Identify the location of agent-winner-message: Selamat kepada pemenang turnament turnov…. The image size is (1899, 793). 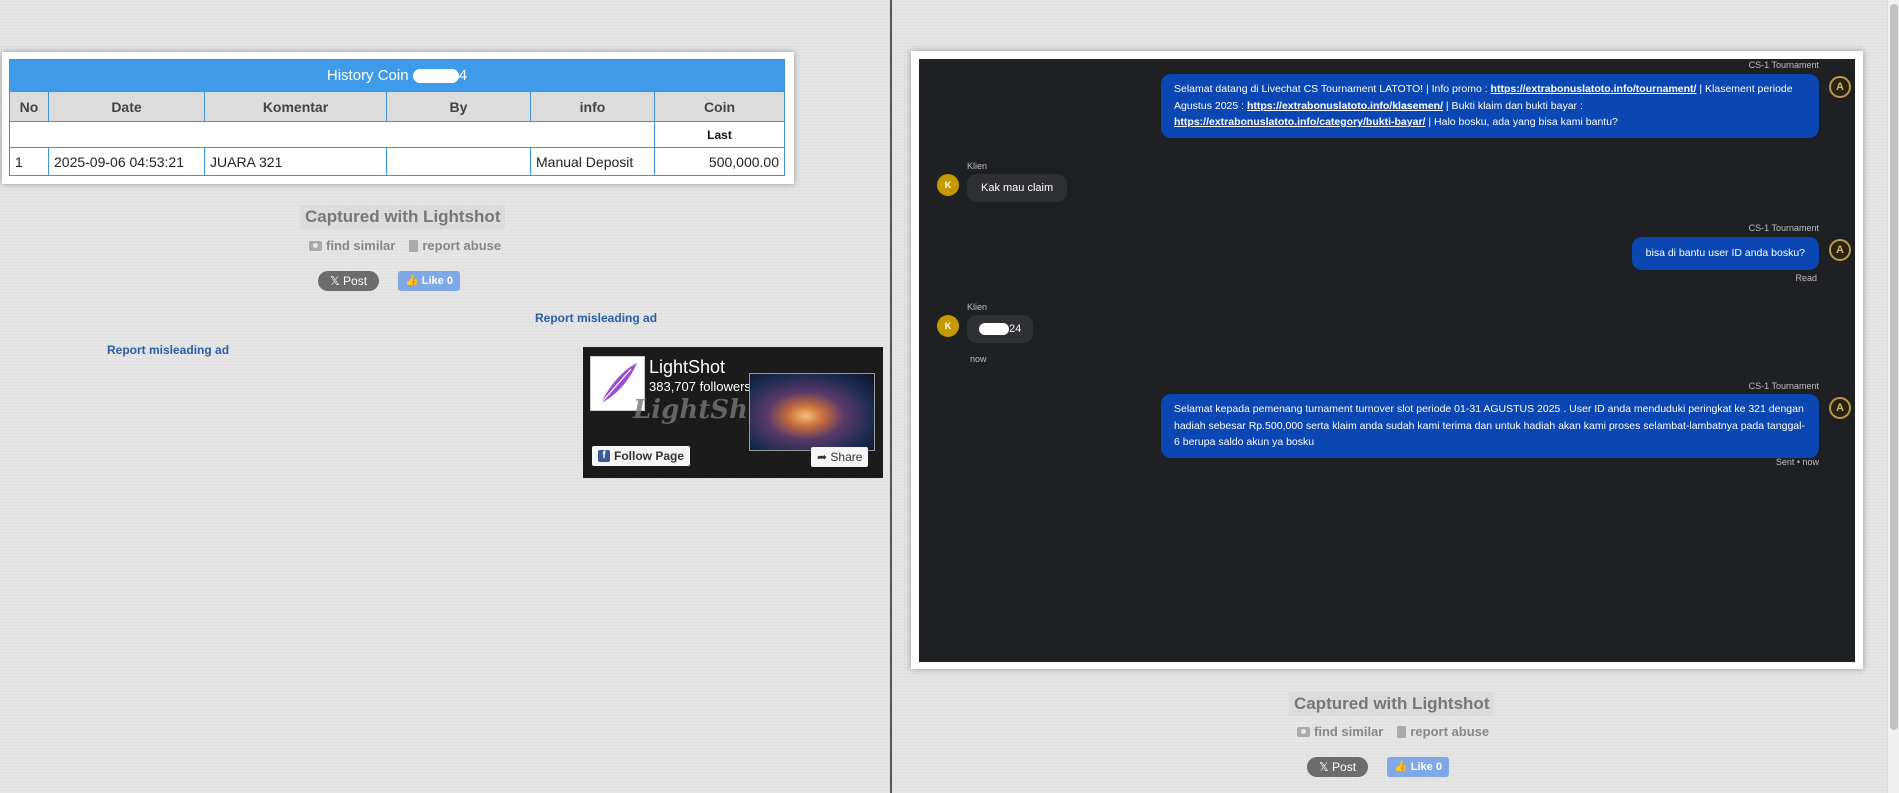
(1490, 426).